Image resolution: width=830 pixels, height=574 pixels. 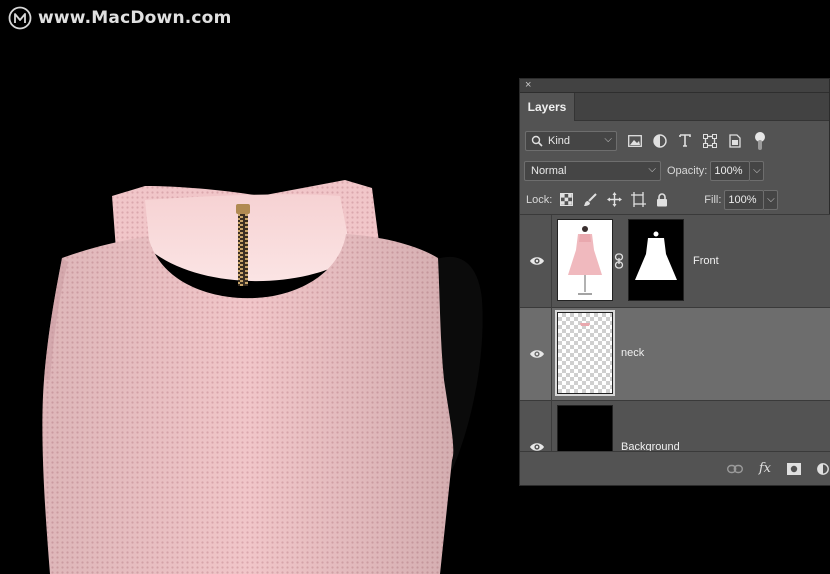 I want to click on lock-transparent-icon, so click(x=566, y=200).